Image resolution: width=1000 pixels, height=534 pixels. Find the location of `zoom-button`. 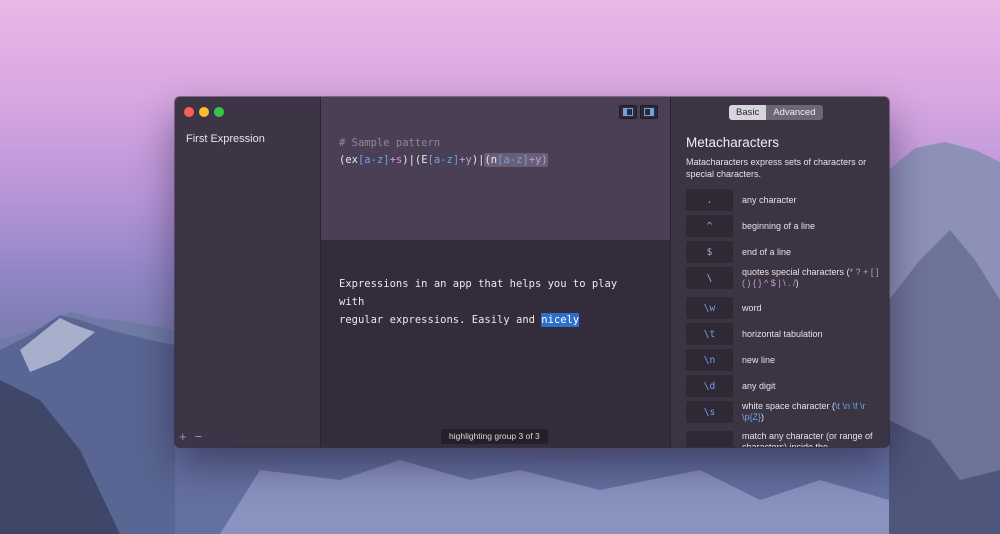

zoom-button is located at coordinates (219, 112).